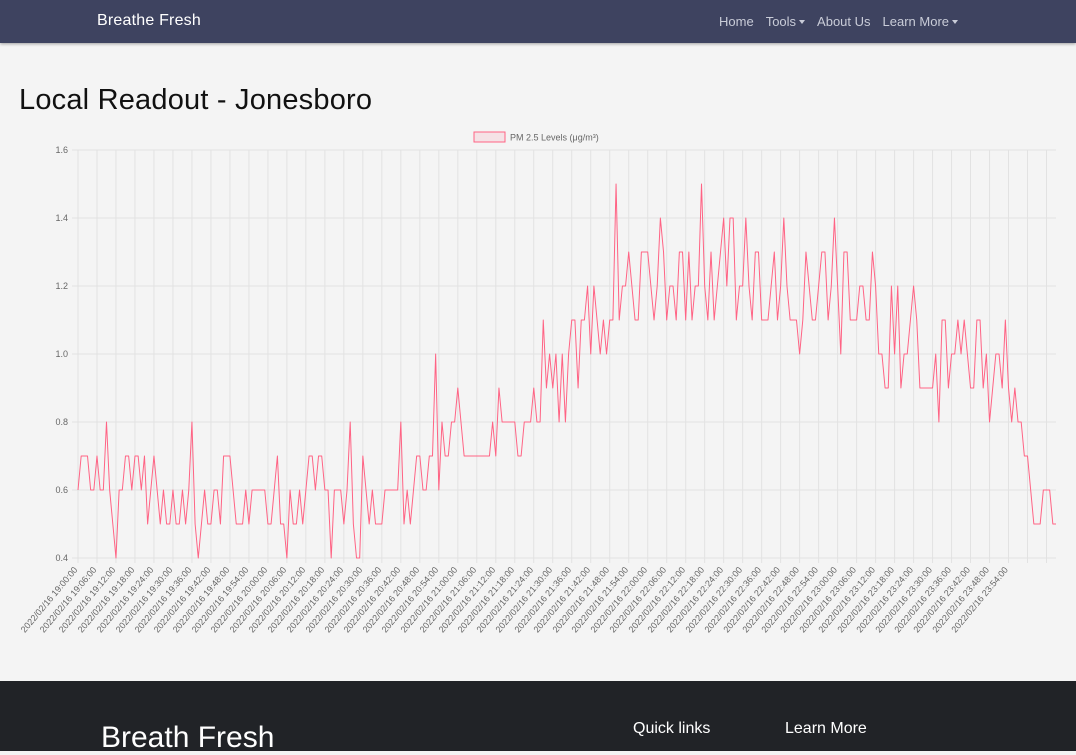  What do you see at coordinates (781, 21) in the screenshot?
I see `nav-tools-label: Tools` at bounding box center [781, 21].